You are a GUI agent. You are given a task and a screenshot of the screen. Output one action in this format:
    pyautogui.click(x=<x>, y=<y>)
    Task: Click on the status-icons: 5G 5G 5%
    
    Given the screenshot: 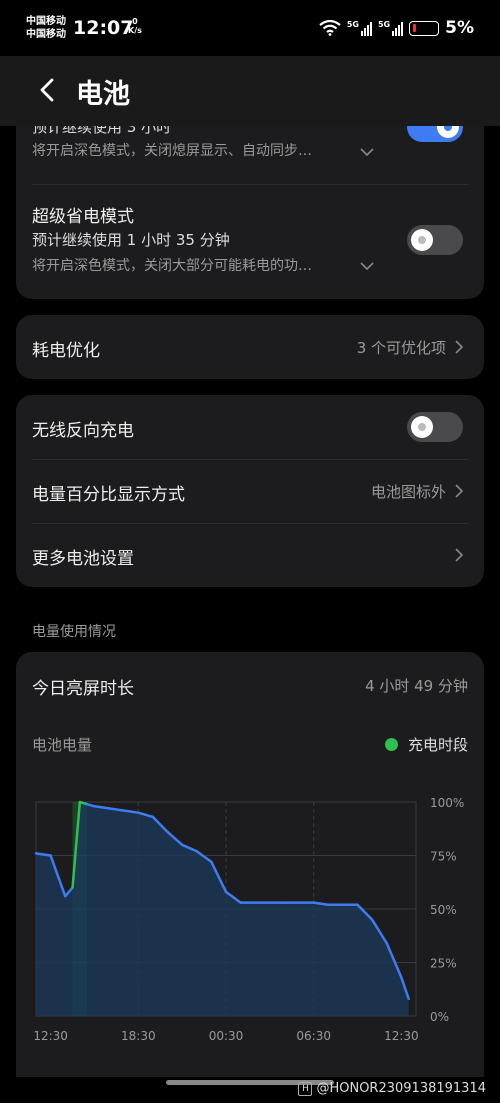 What is the action you would take?
    pyautogui.click(x=396, y=28)
    